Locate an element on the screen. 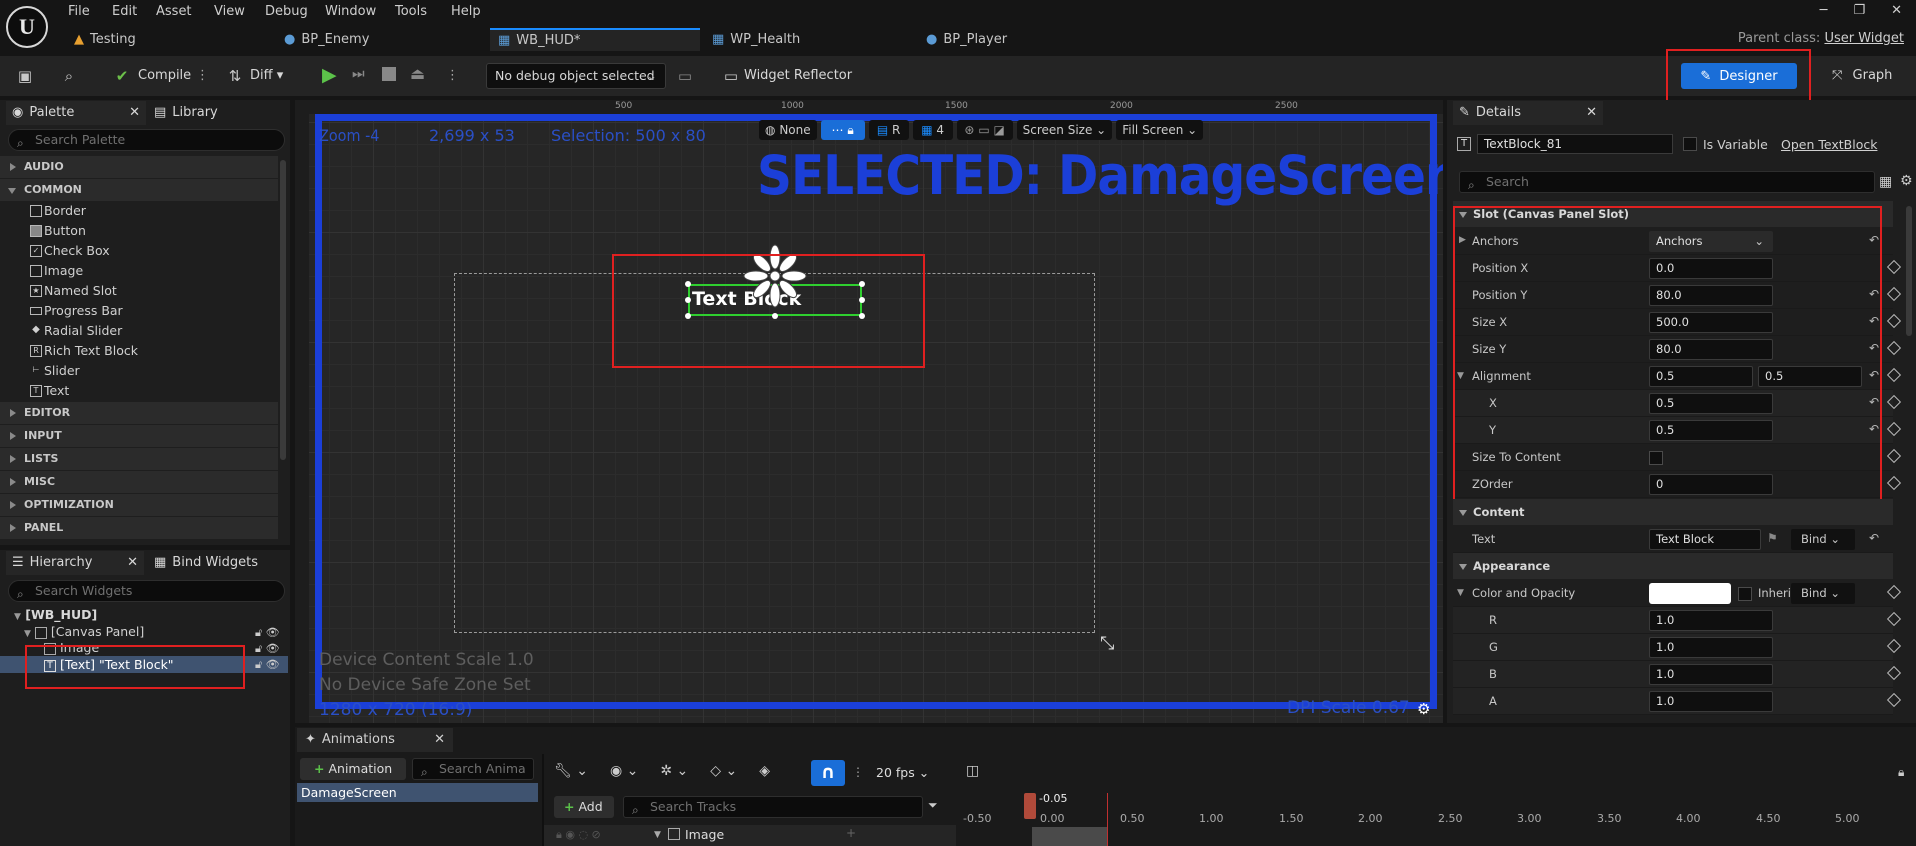 This screenshot has width=1916, height=846. tab-details: ✎ Details ✕ is located at coordinates (1528, 113).